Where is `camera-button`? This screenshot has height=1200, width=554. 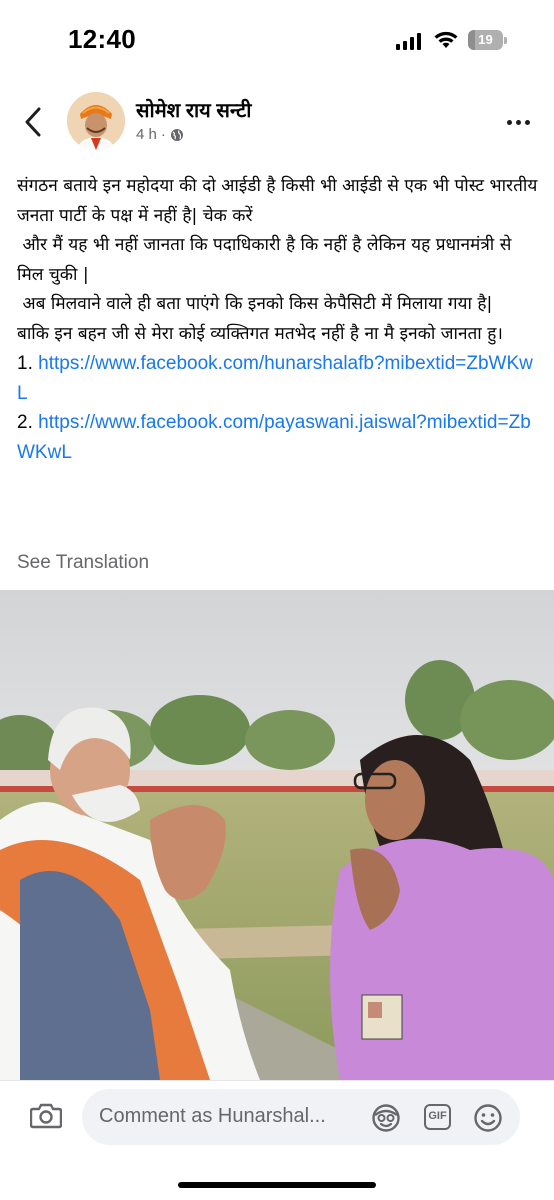 camera-button is located at coordinates (46, 1117).